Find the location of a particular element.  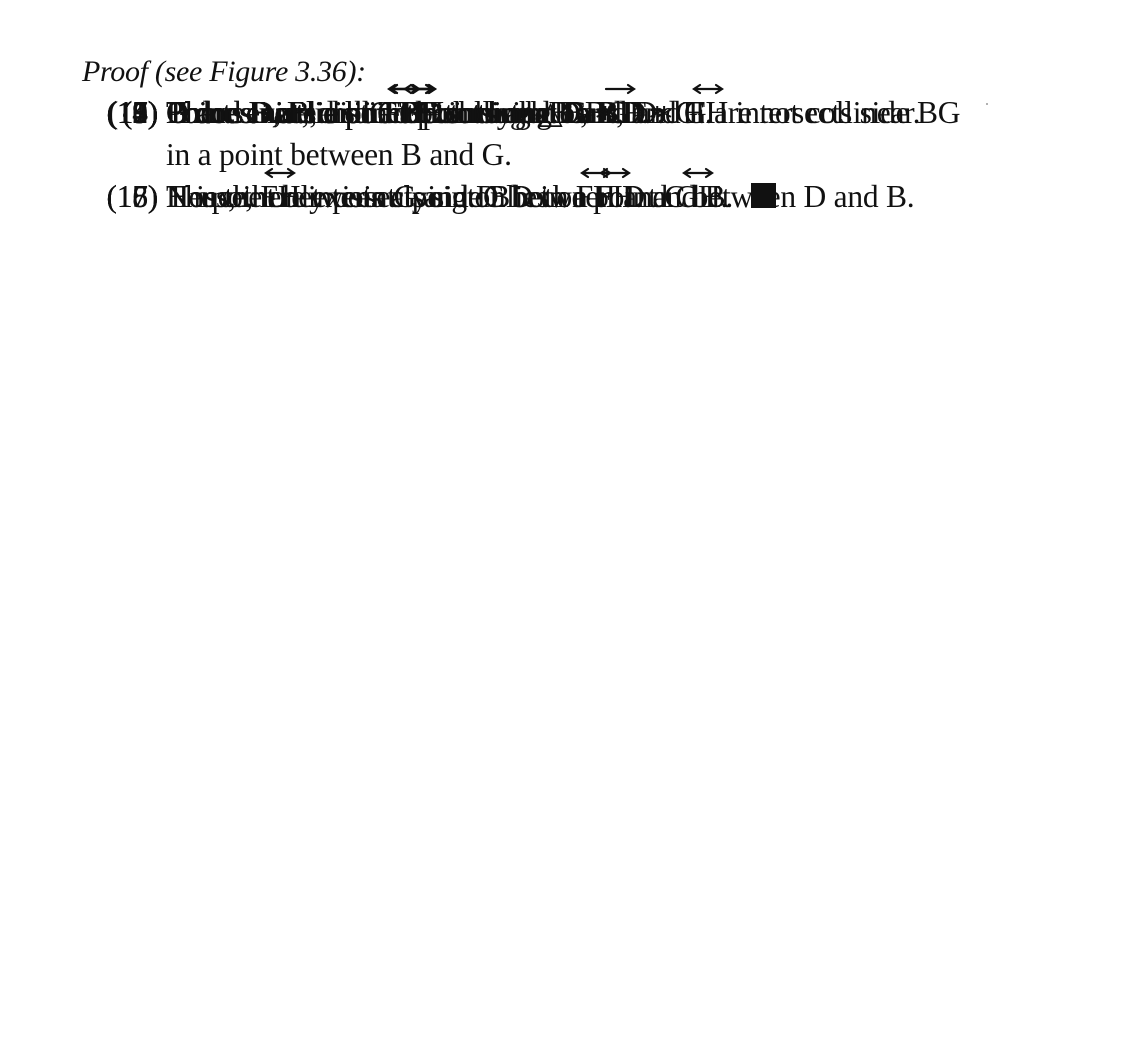

text-run: Points D, B, and G determine △DBG and is located at coordinates (427, 112).